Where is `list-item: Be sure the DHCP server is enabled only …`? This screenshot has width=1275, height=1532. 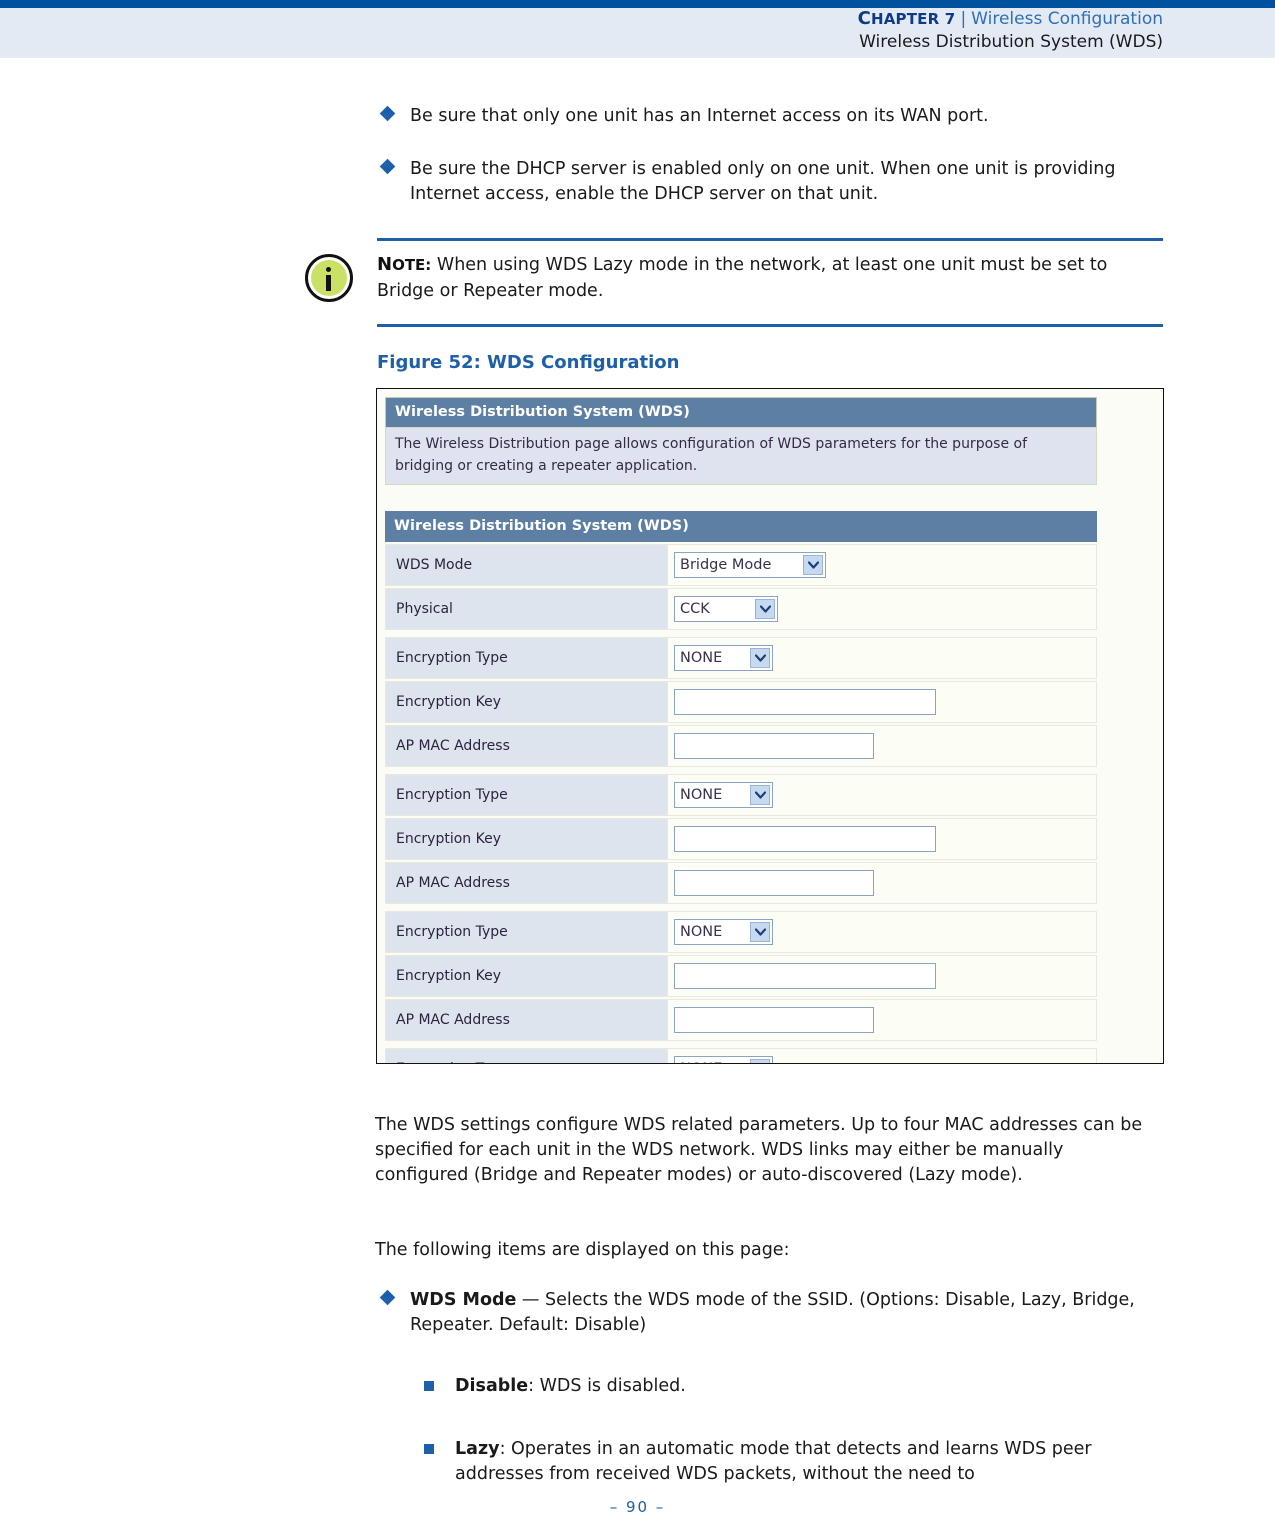 list-item: Be sure the DHCP server is enabled only … is located at coordinates (637, 182).